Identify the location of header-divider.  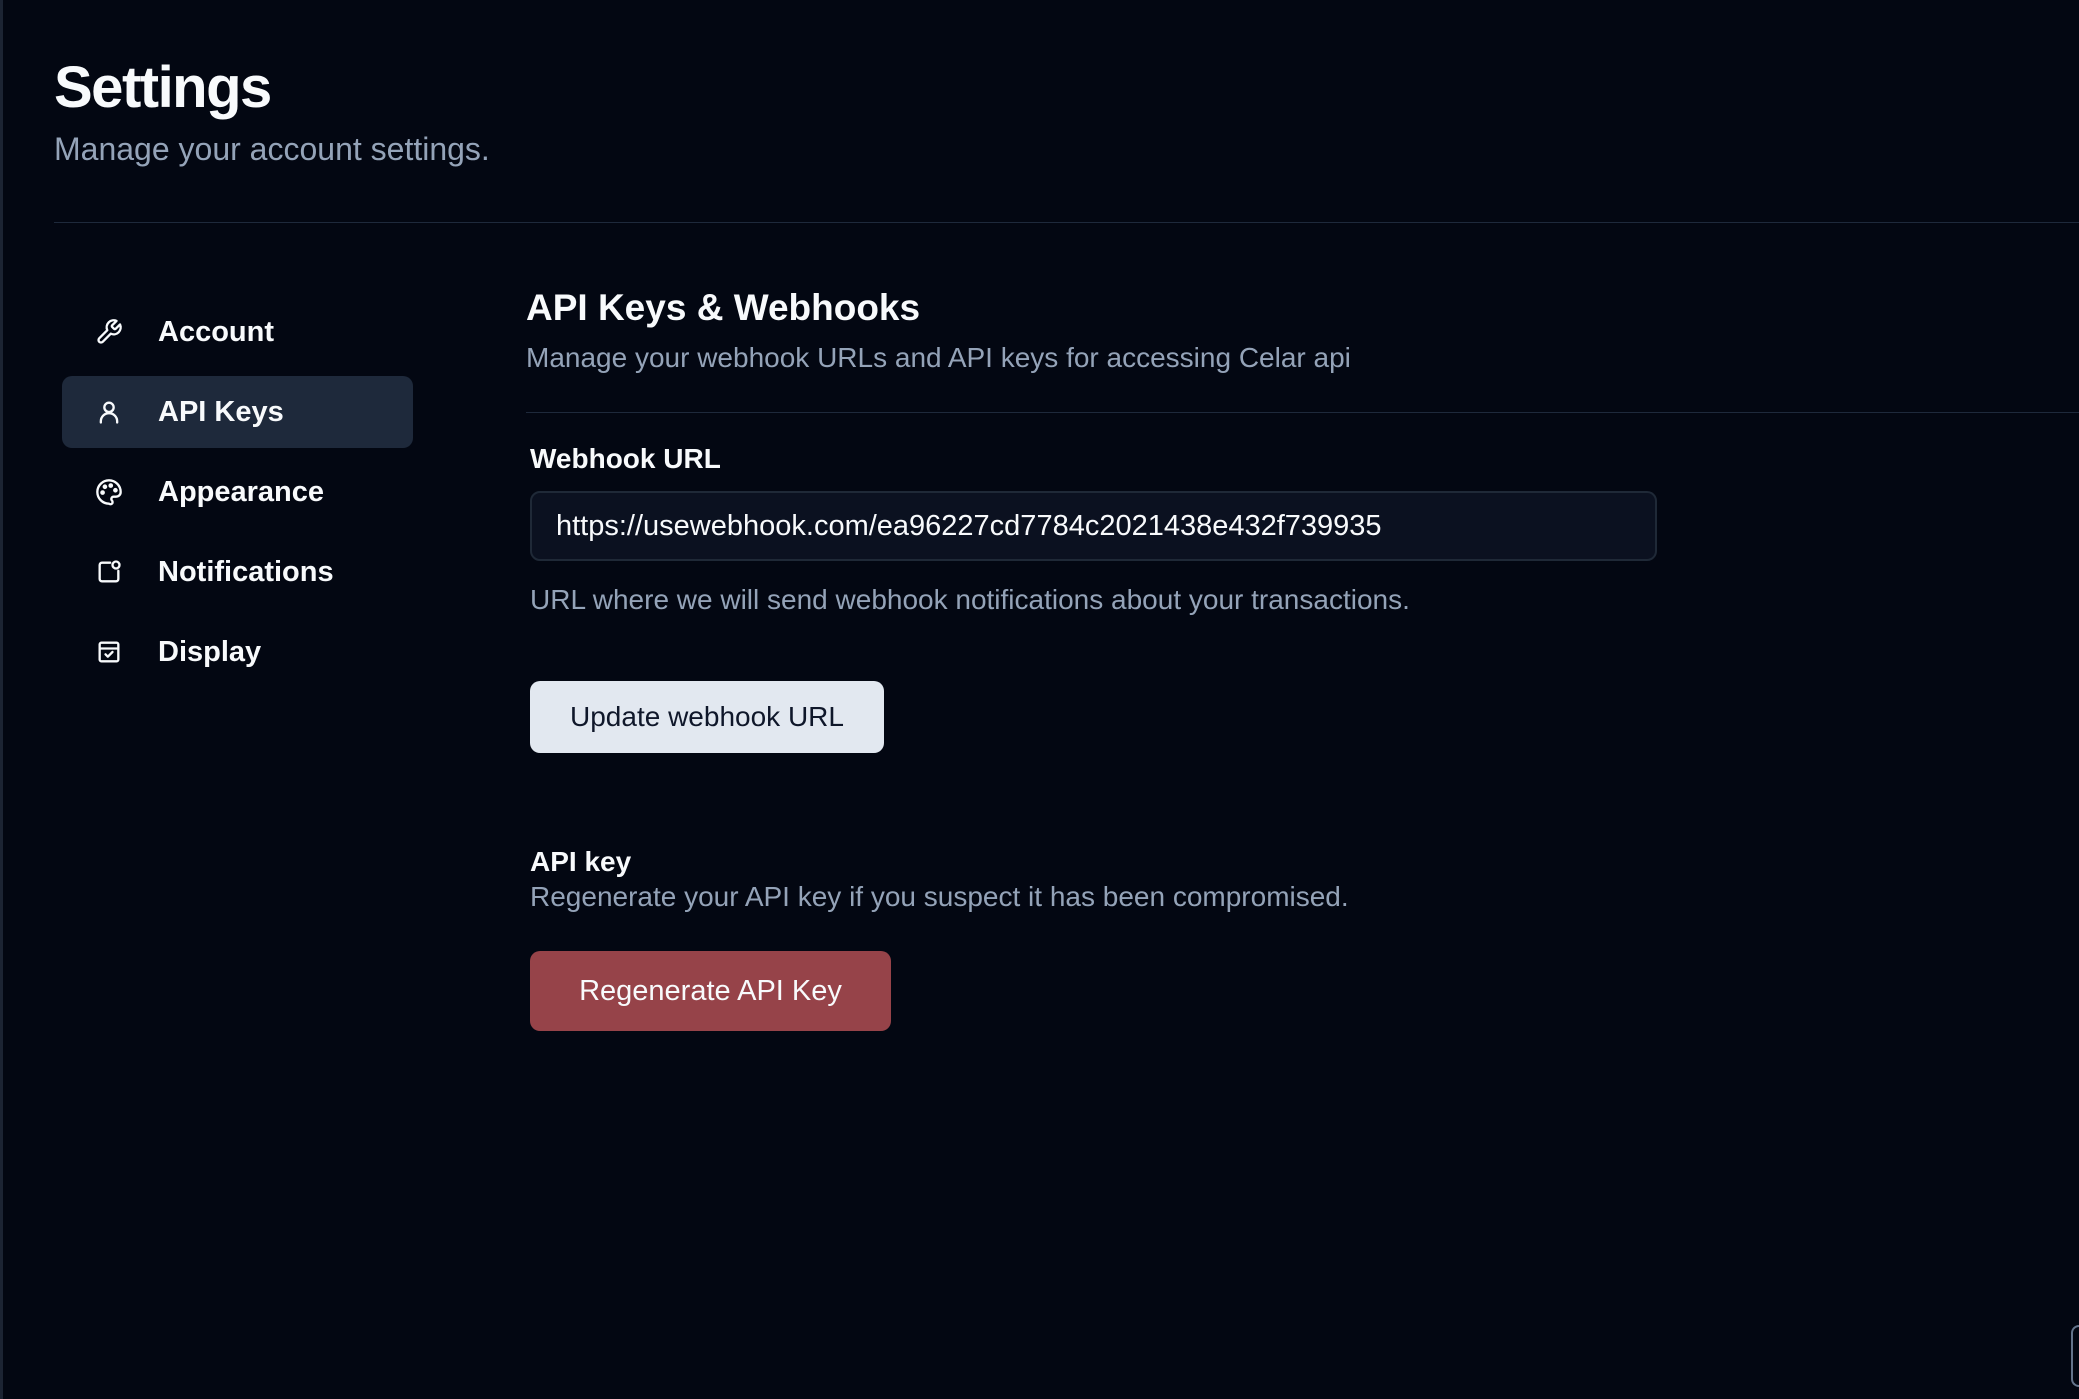
(1066, 222).